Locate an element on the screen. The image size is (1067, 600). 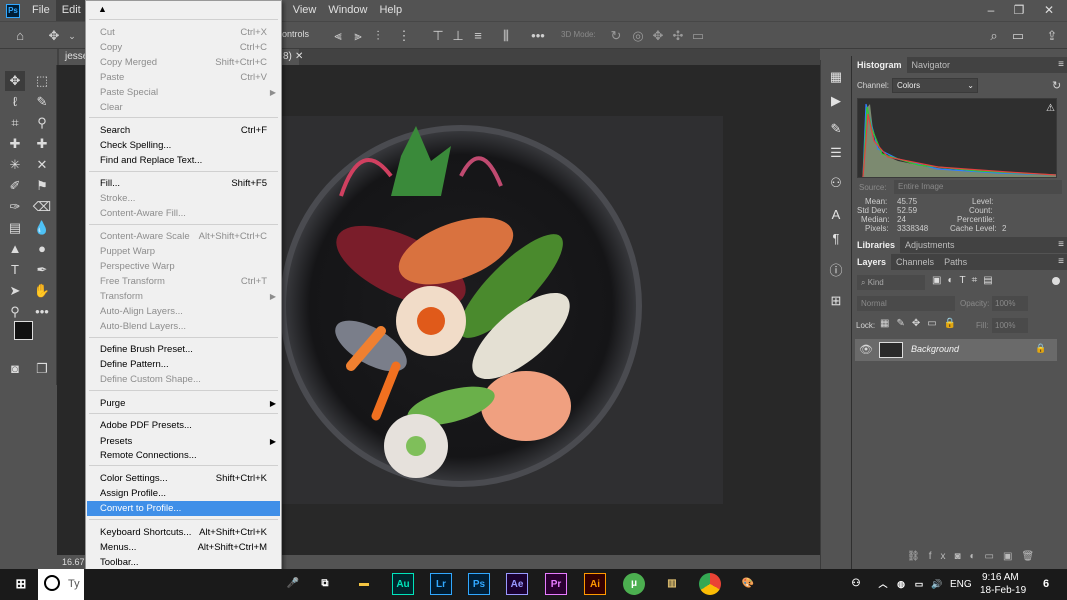
layer-filter-select: ⌕ Kind is located at coordinates (891, 282).